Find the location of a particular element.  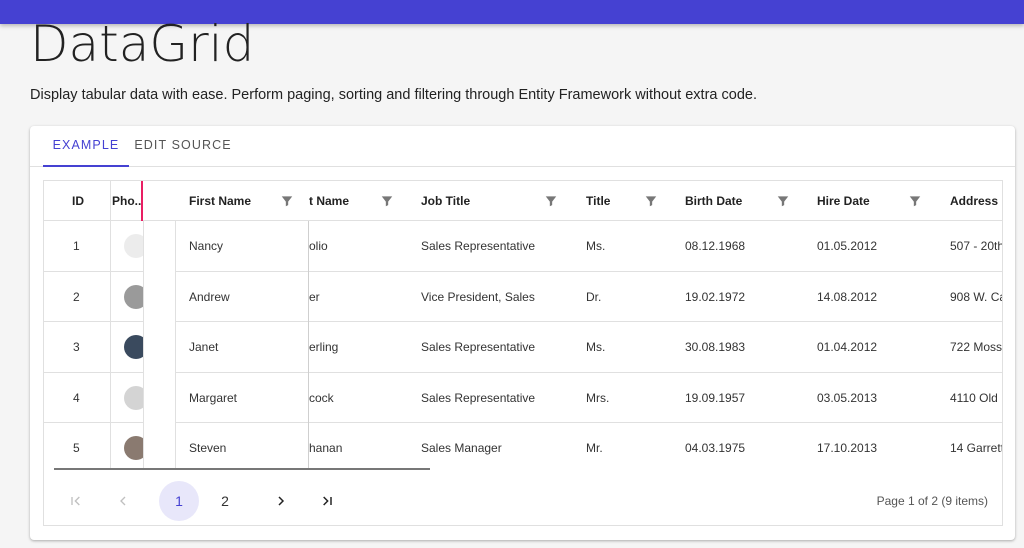

cell-title: Mrs. is located at coordinates (598, 397).